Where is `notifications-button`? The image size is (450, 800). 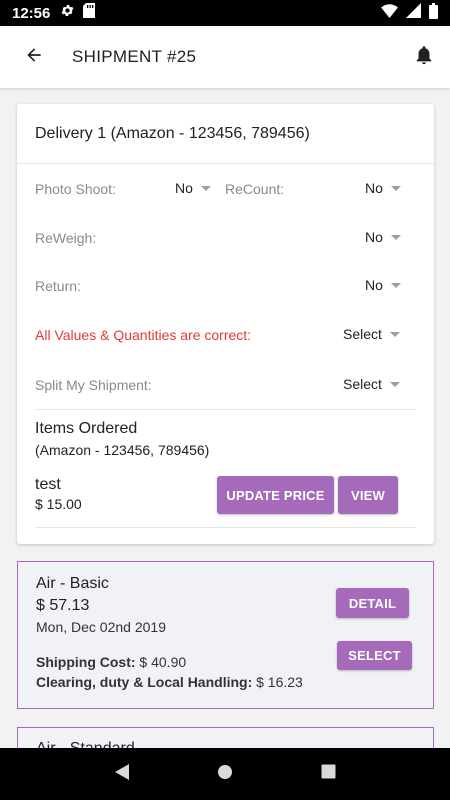 notifications-button is located at coordinates (424, 57).